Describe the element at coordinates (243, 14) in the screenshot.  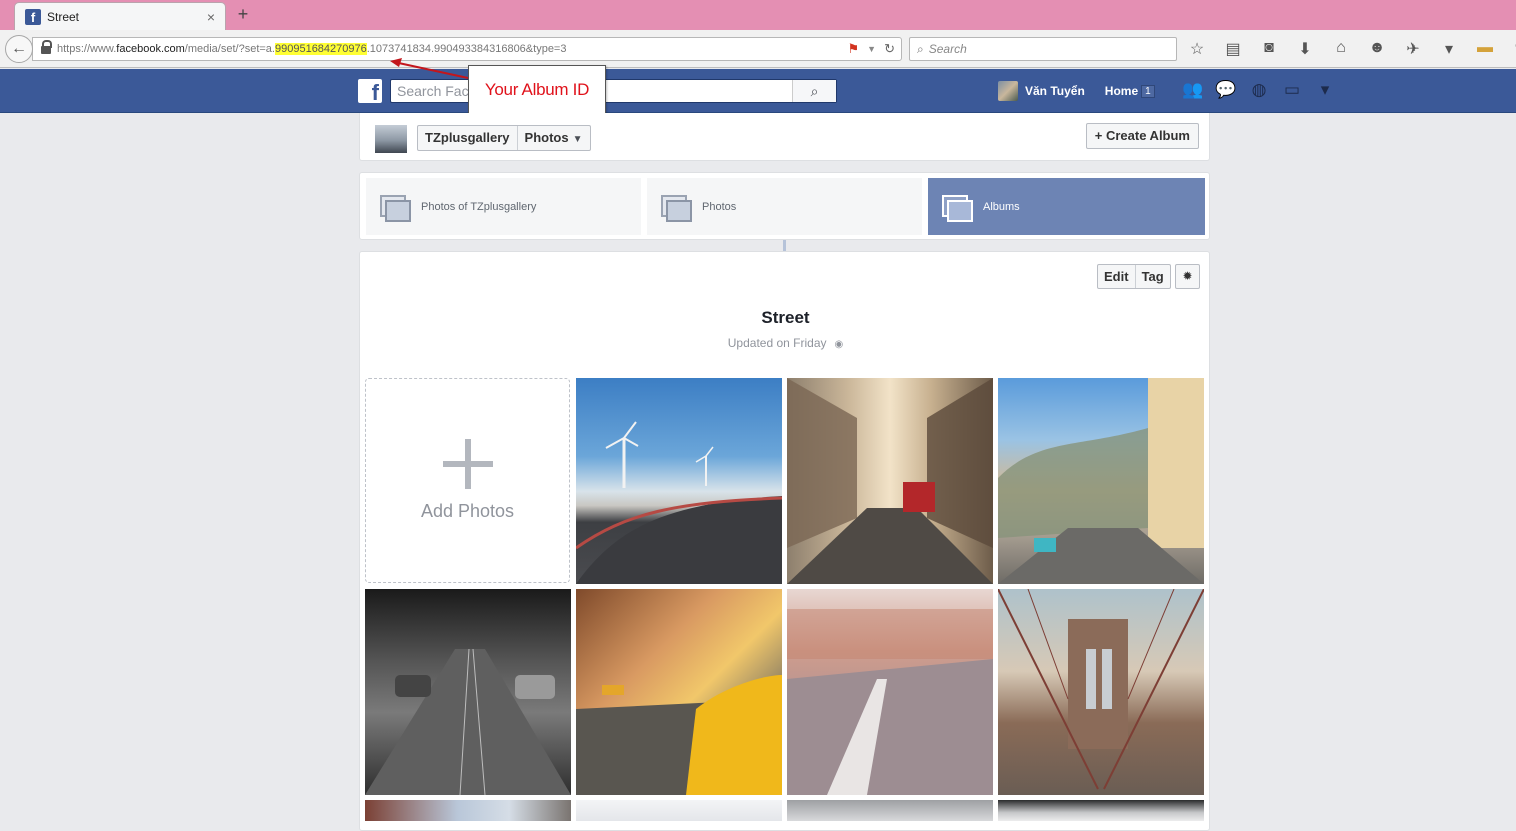
I see `new-tab-button: +` at that location.